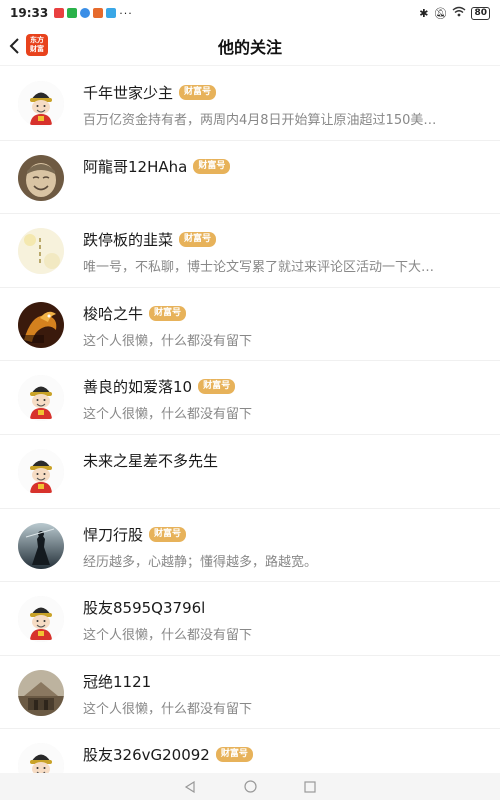 The width and height of the screenshot is (500, 800). I want to click on chevron-left-icon, so click(14, 46).